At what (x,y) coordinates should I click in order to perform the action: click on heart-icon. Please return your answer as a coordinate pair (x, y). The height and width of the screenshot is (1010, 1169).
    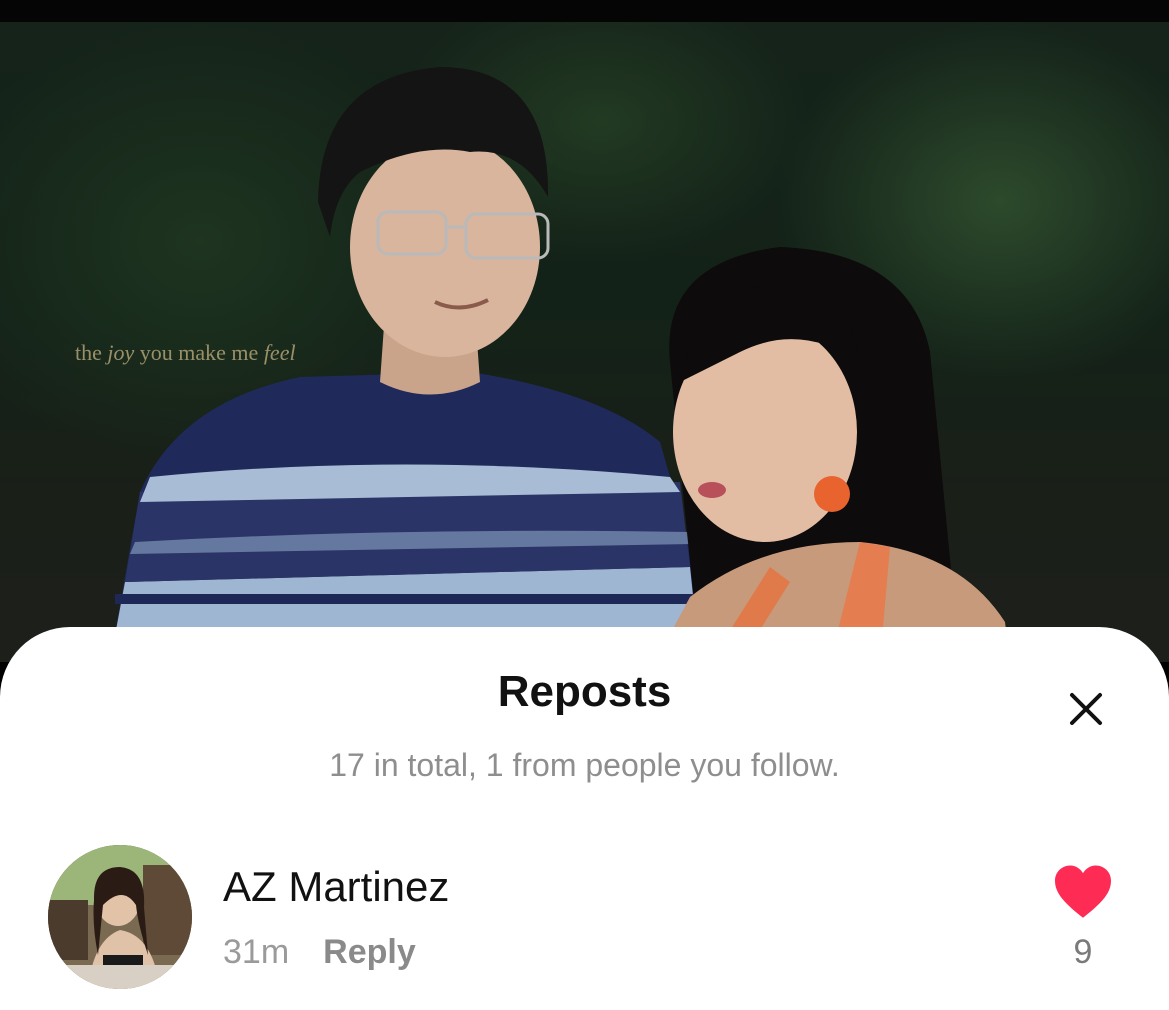
    Looking at the image, I should click on (1083, 891).